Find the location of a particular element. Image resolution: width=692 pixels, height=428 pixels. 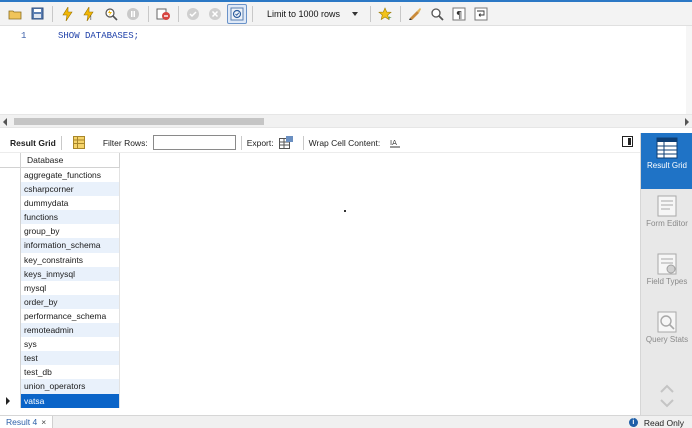

filter-rows-label: Filter Rows: is located at coordinates (125, 142).